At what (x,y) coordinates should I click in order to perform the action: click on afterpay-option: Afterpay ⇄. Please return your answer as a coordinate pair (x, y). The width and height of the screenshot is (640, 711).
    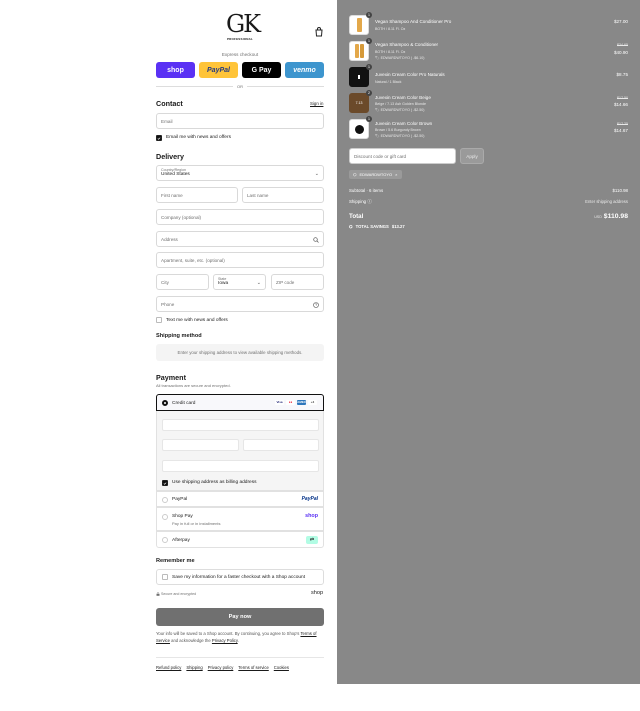
    Looking at the image, I should click on (240, 539).